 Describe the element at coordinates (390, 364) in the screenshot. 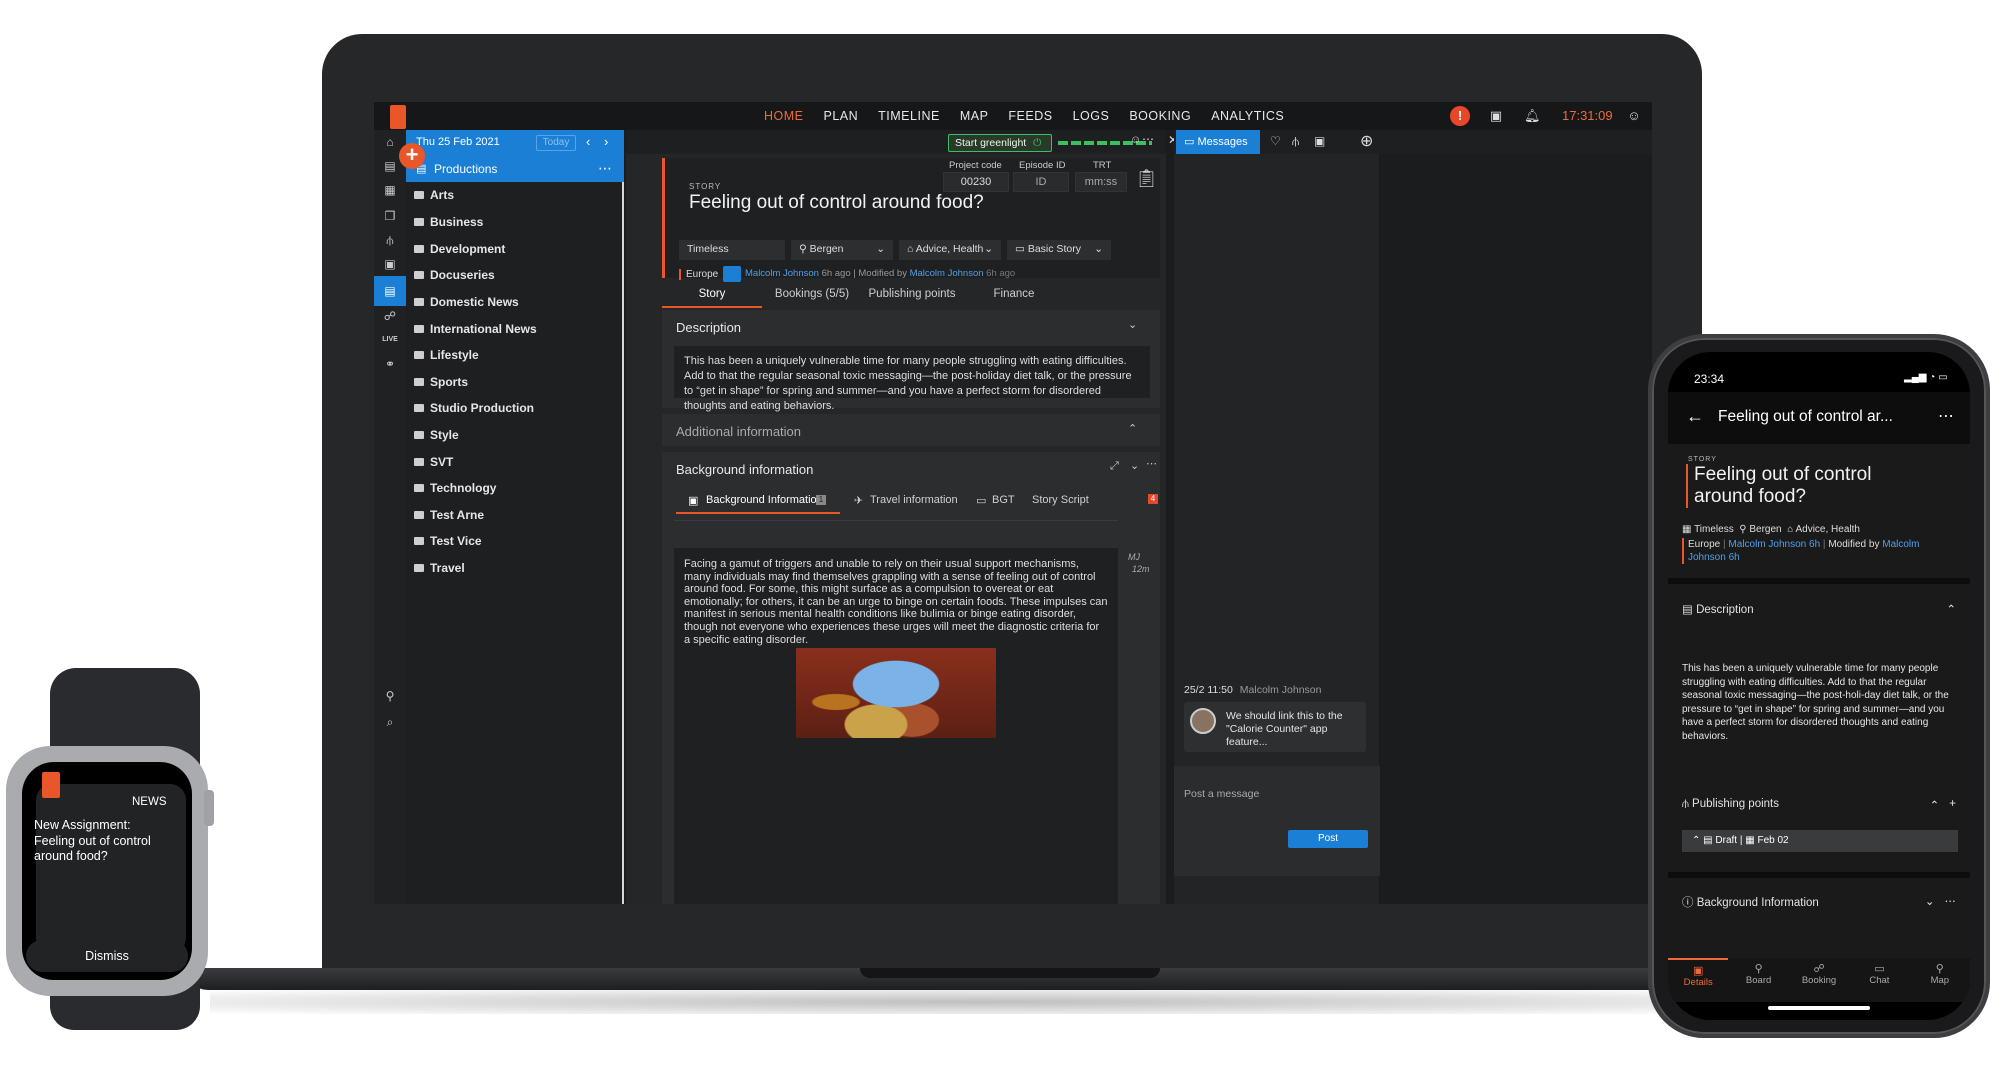

I see `link-icon: ⚭` at that location.